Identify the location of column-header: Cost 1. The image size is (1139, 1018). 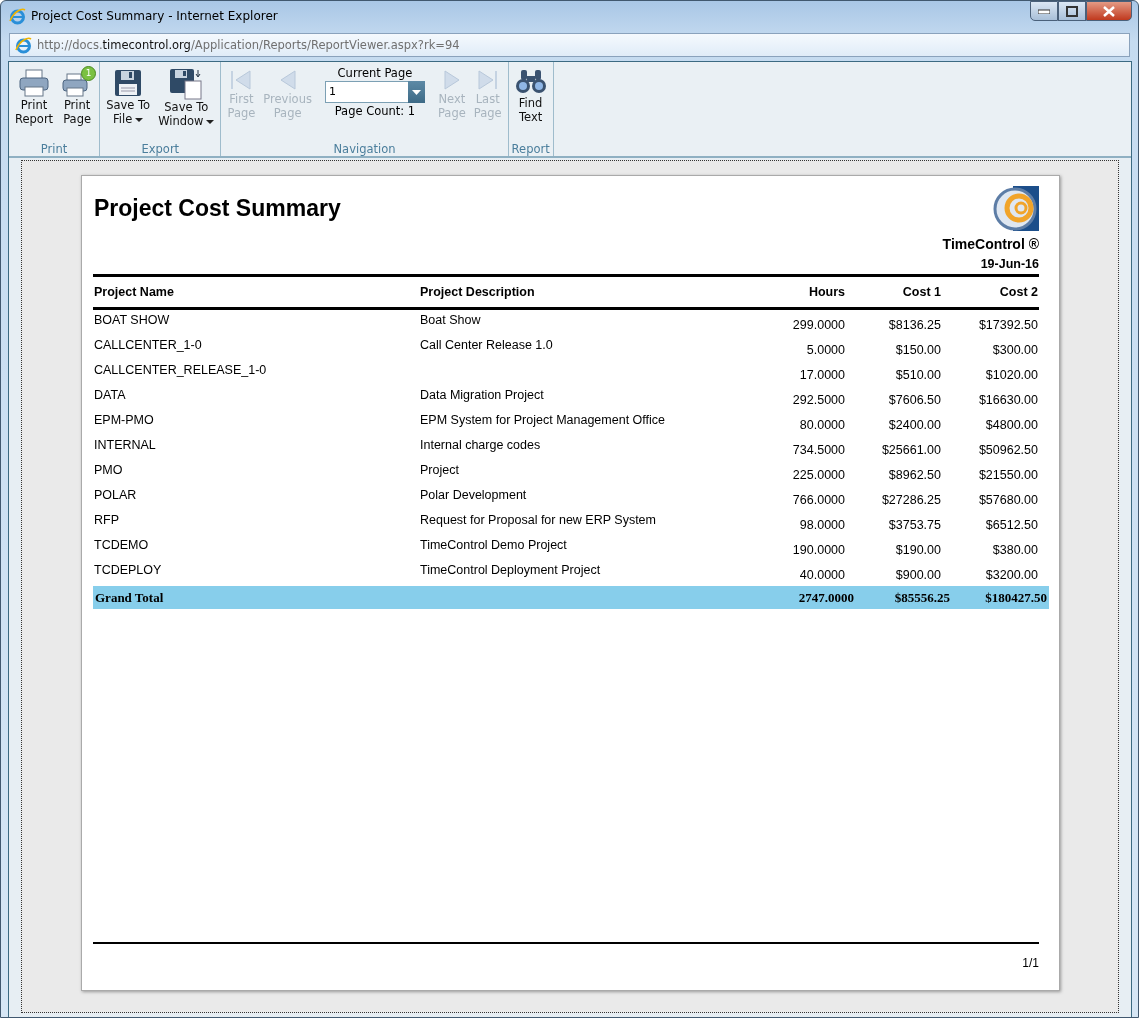
(894, 293).